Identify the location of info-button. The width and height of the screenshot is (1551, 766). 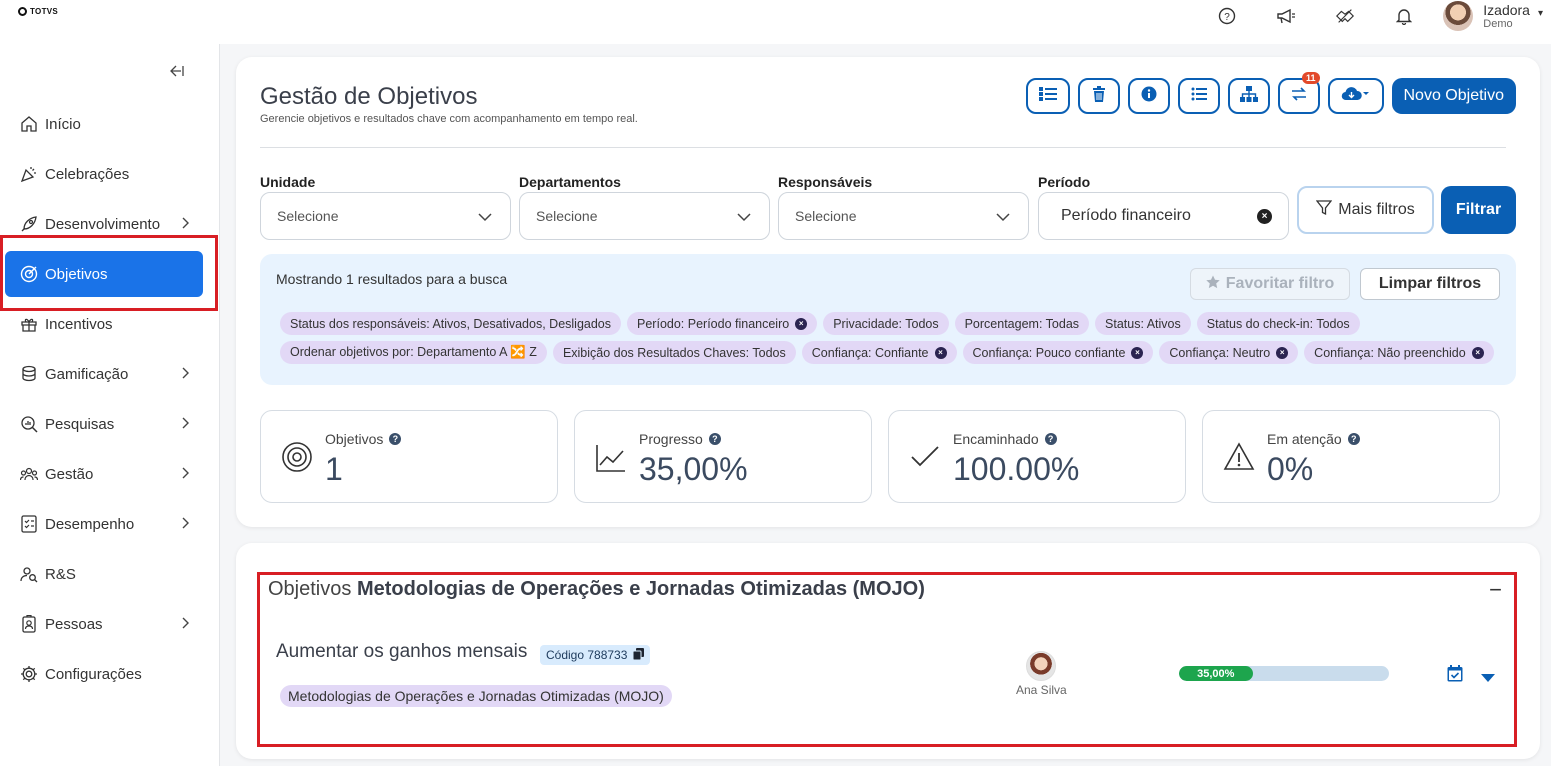
(1148, 96).